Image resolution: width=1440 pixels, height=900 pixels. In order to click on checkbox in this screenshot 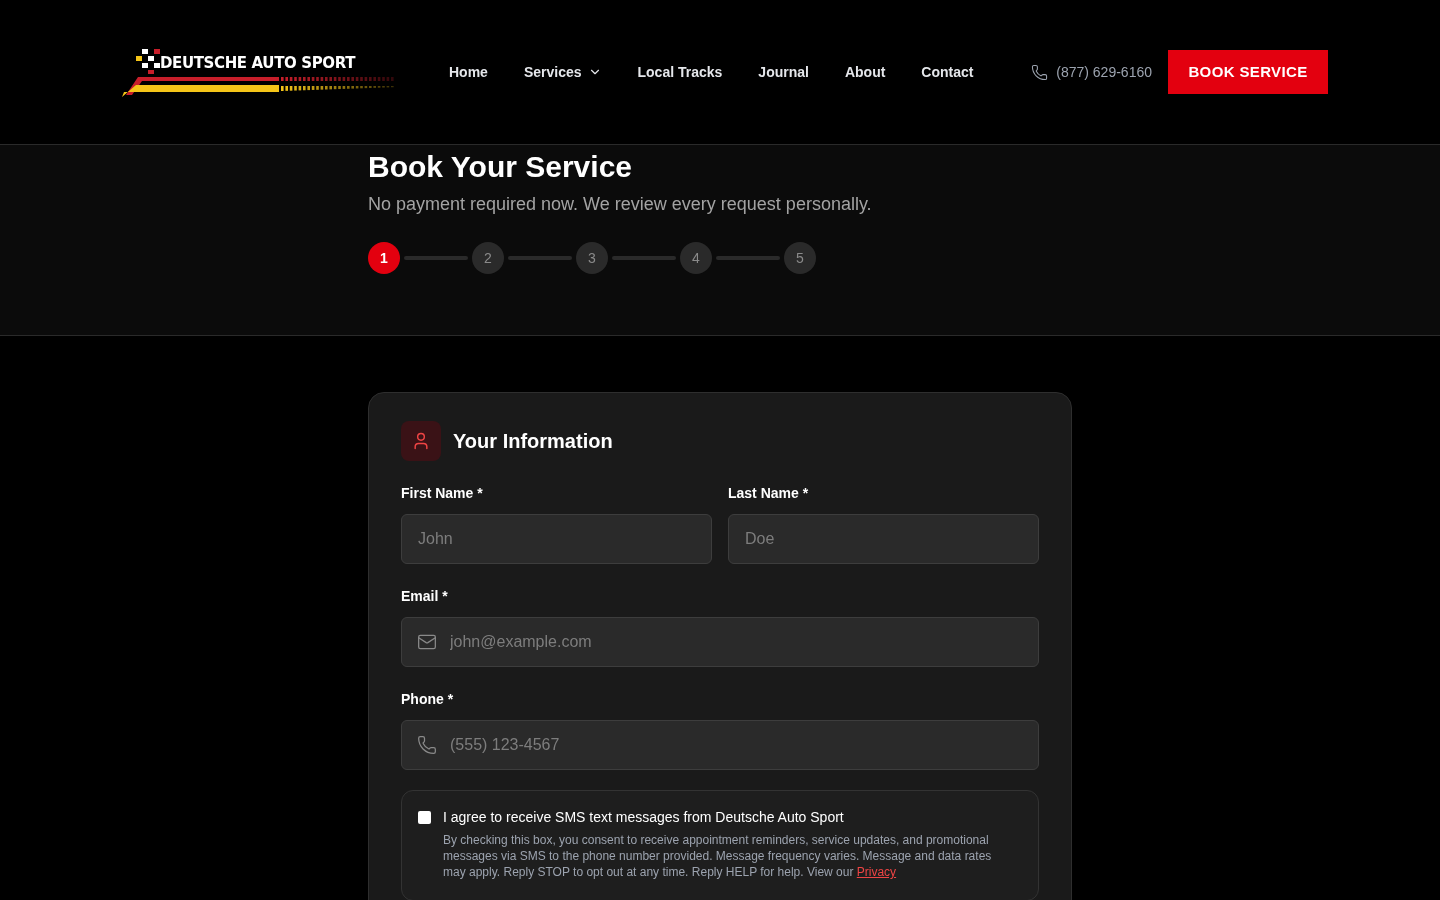, I will do `click(424, 817)`.